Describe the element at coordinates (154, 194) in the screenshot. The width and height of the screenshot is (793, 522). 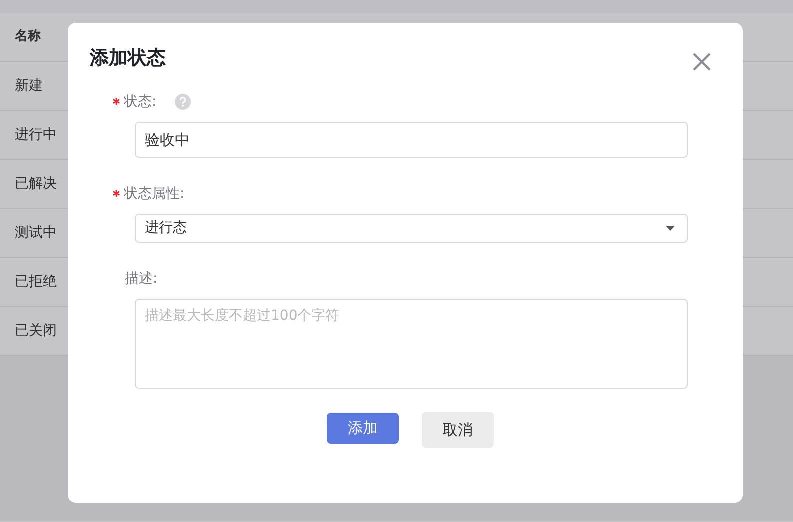
I see `field-label: 状态属性:` at that location.